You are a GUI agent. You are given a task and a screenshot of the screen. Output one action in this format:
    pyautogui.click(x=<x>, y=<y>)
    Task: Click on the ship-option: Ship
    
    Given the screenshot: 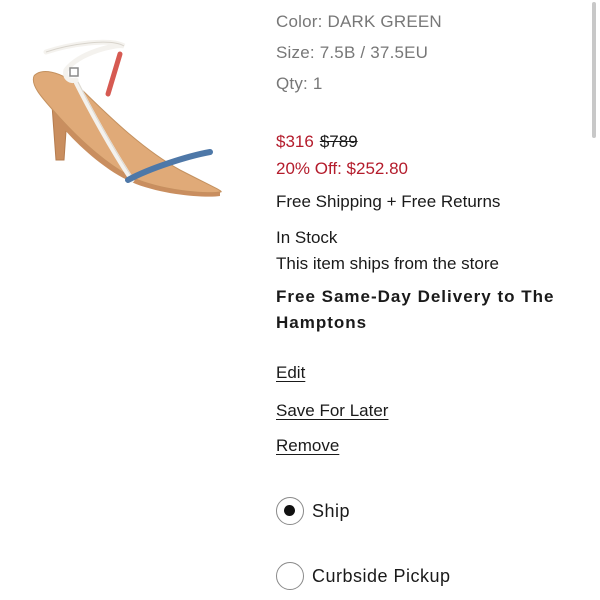 What is the action you would take?
    pyautogui.click(x=313, y=511)
    